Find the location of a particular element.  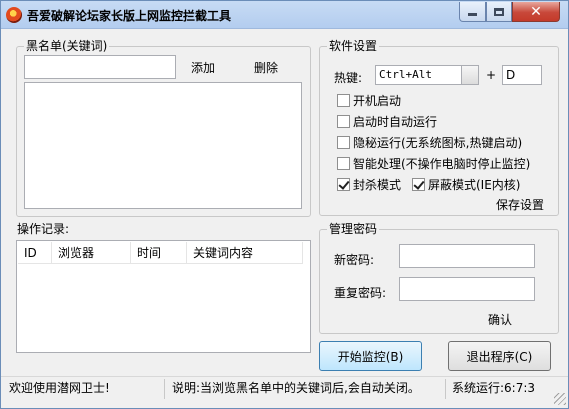

minimize-button is located at coordinates (472, 12).